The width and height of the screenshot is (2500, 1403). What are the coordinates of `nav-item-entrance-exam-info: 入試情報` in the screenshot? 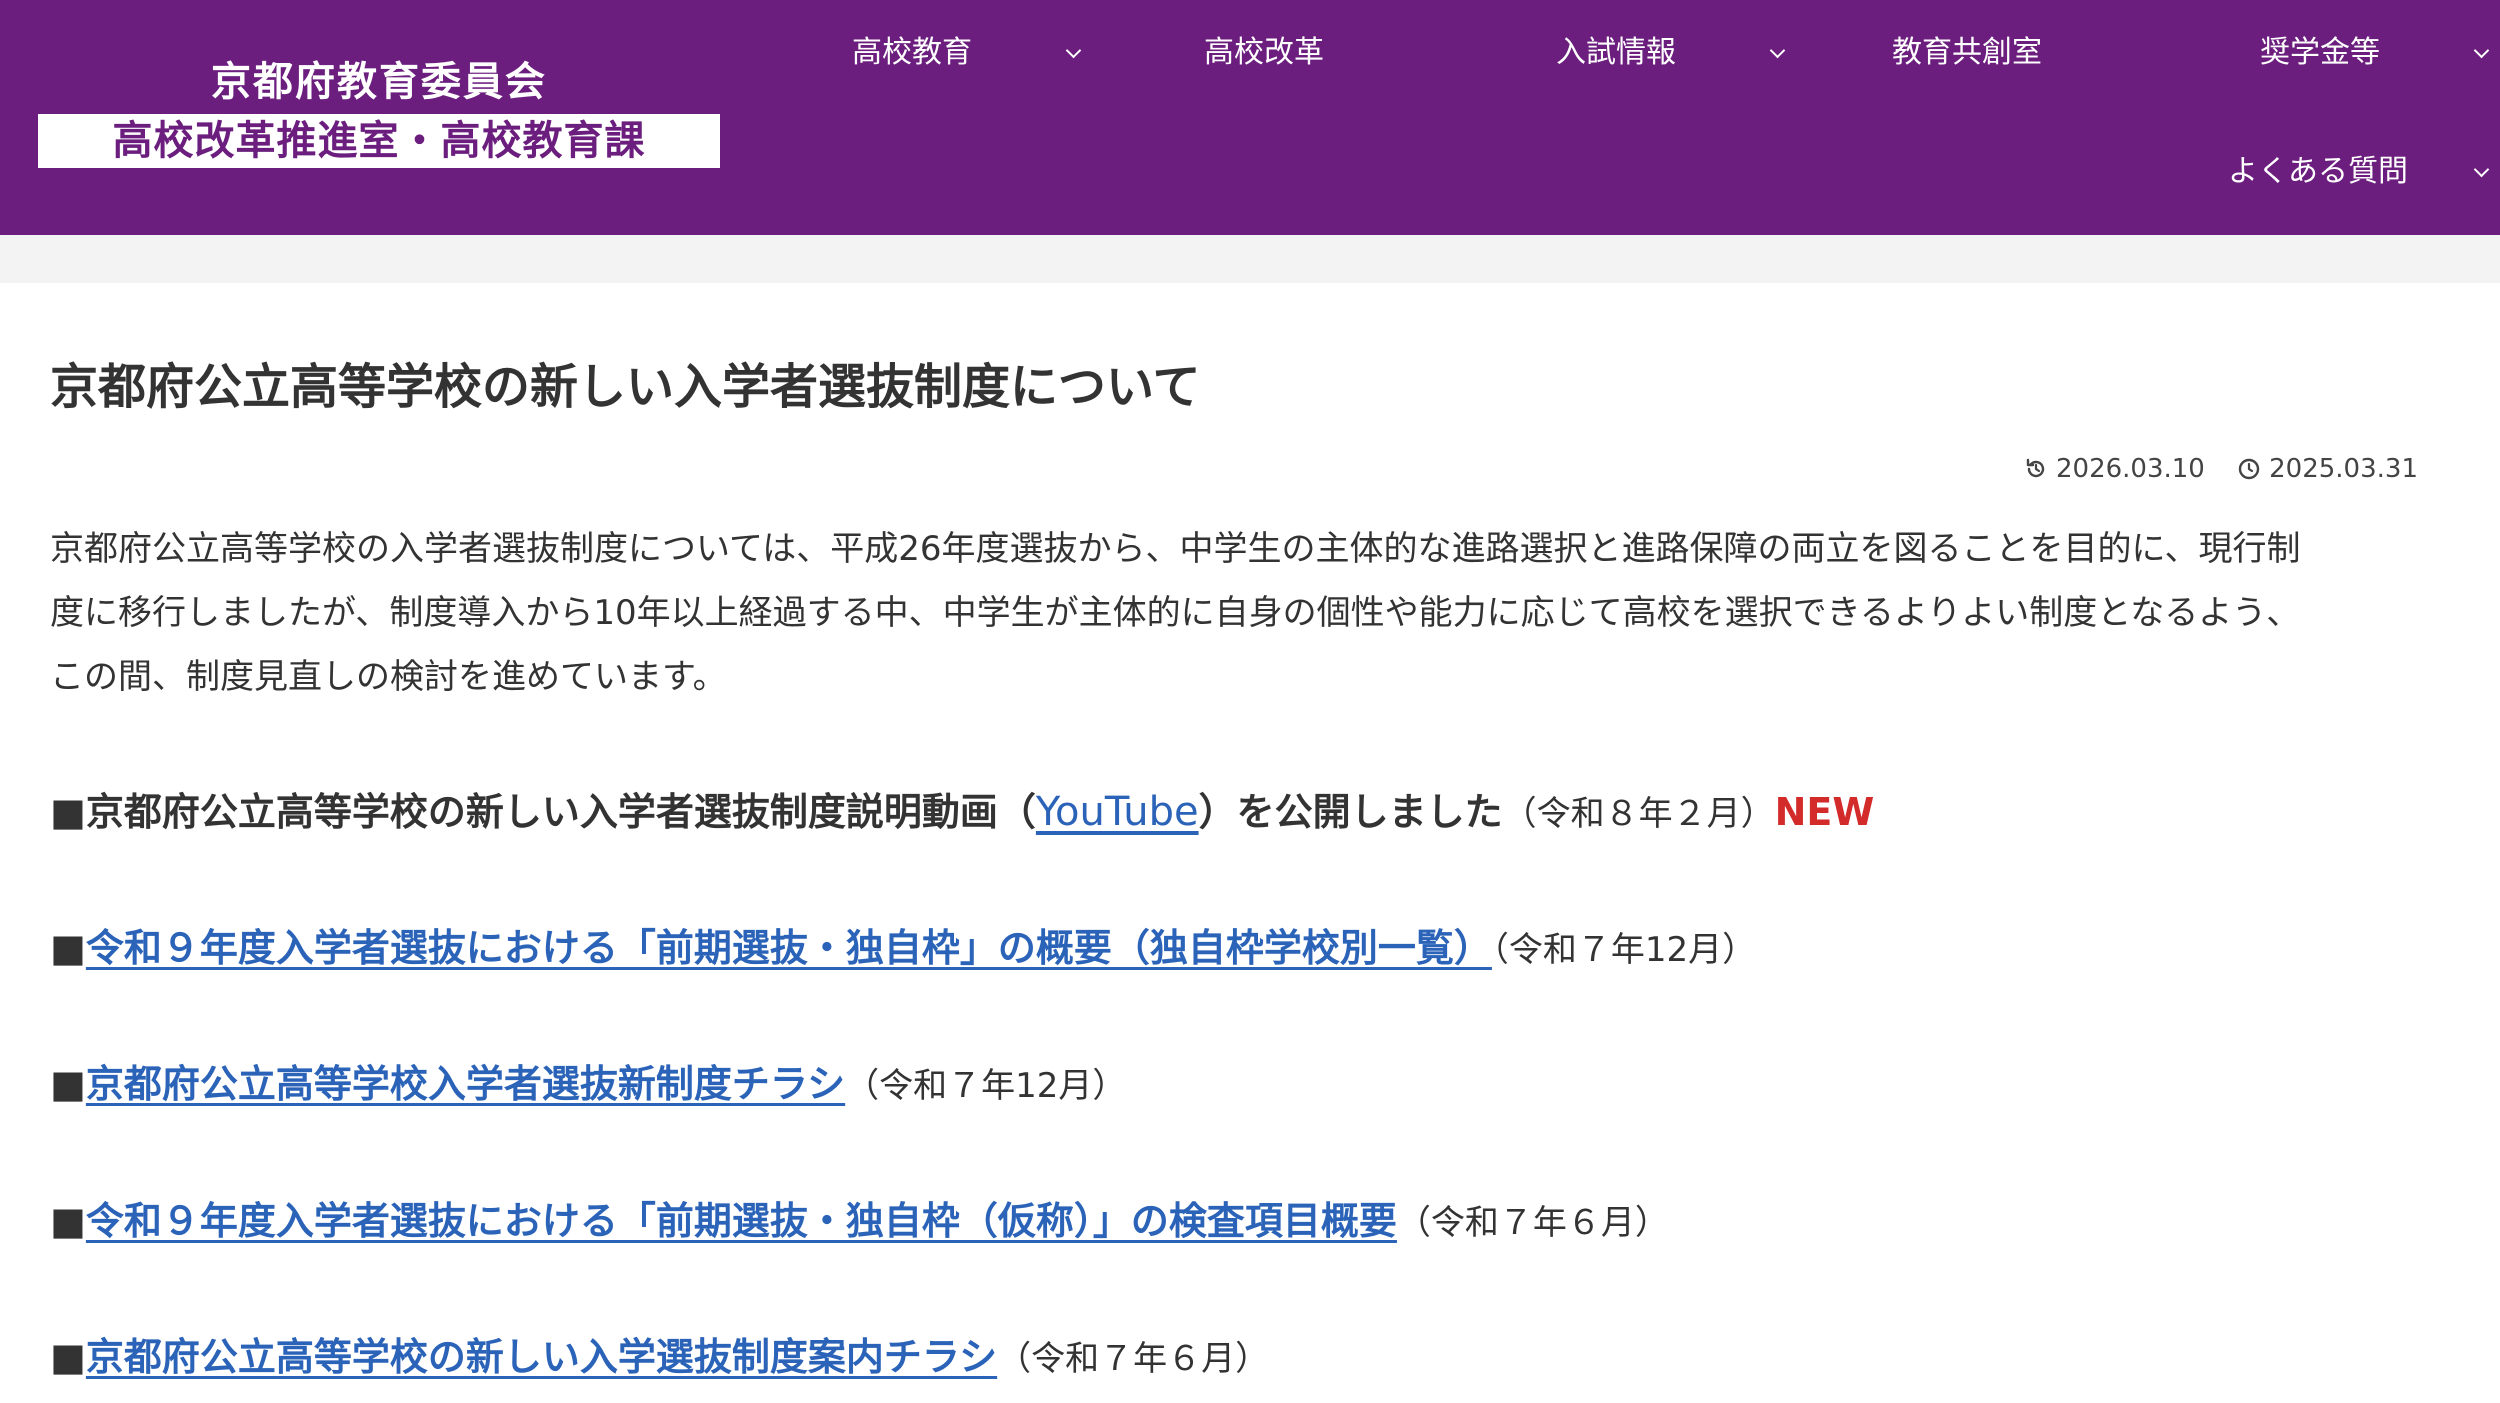 It's located at (1616, 53).